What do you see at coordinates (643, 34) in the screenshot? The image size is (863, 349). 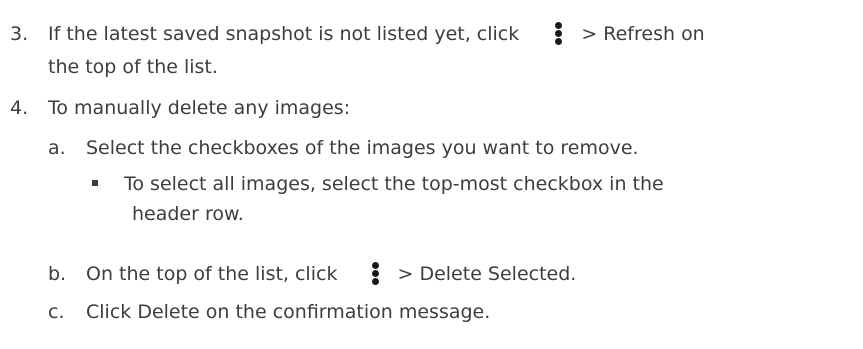 I see `step-3-refresh-text: > Refresh on` at bounding box center [643, 34].